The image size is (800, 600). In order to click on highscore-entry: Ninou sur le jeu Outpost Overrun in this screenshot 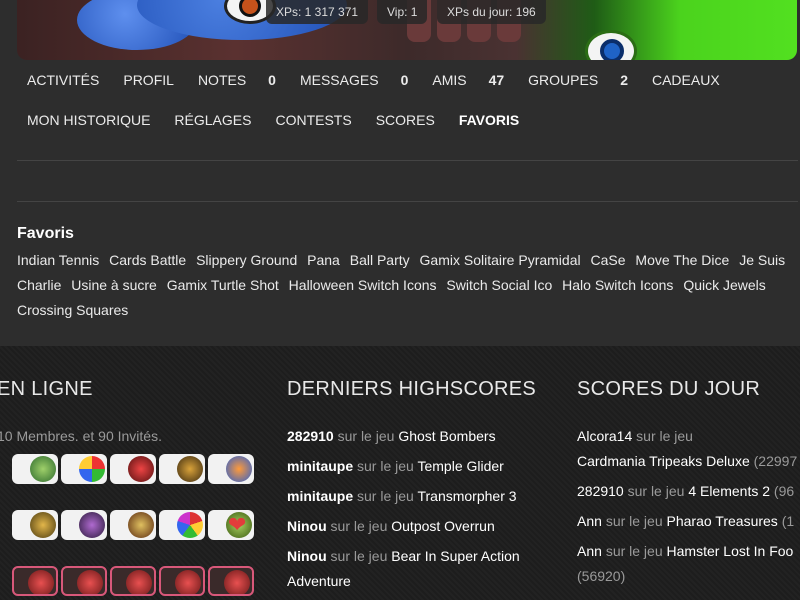, I will do `click(391, 526)`.